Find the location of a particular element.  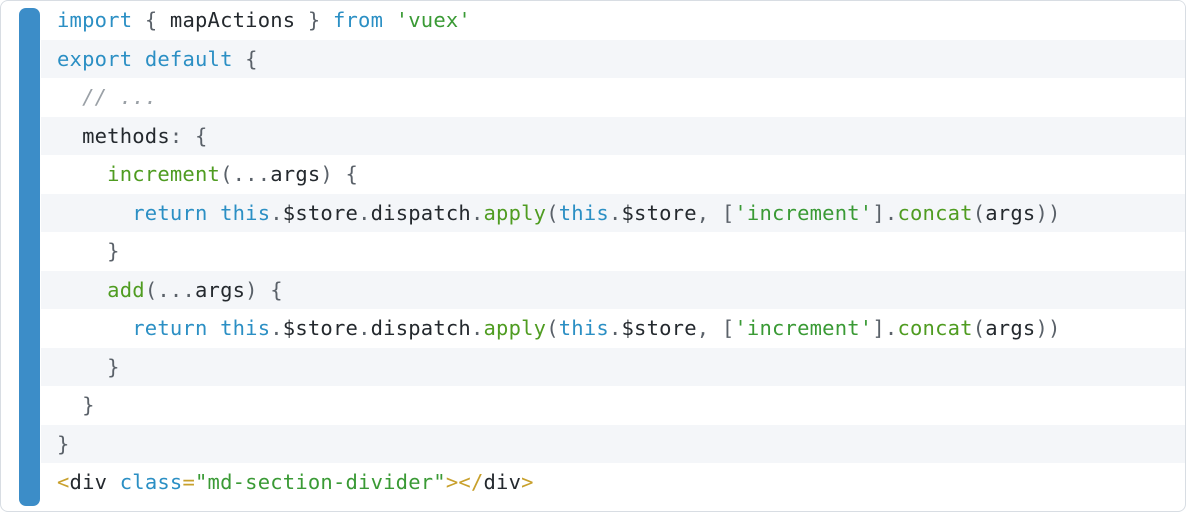

code-token-attr: class is located at coordinates (151, 482).